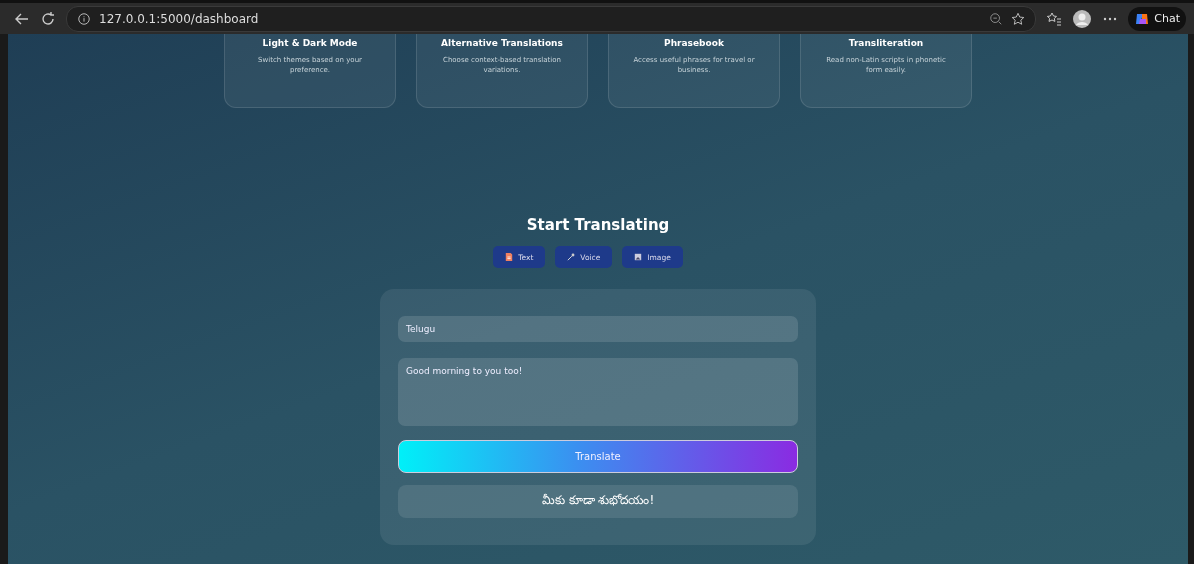 The height and width of the screenshot is (564, 1194). What do you see at coordinates (551, 18) in the screenshot?
I see `address-bar: 127.0.0.1:5000/dashboard` at bounding box center [551, 18].